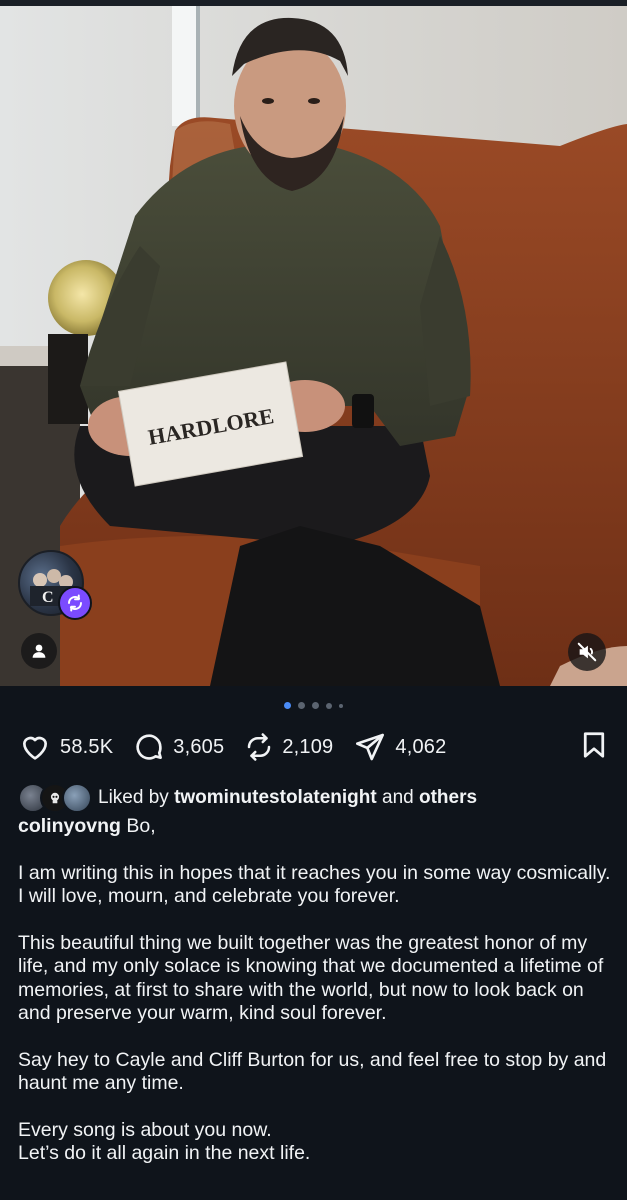 The height and width of the screenshot is (1200, 627). Describe the element at coordinates (259, 747) in the screenshot. I see `repost-icon` at that location.